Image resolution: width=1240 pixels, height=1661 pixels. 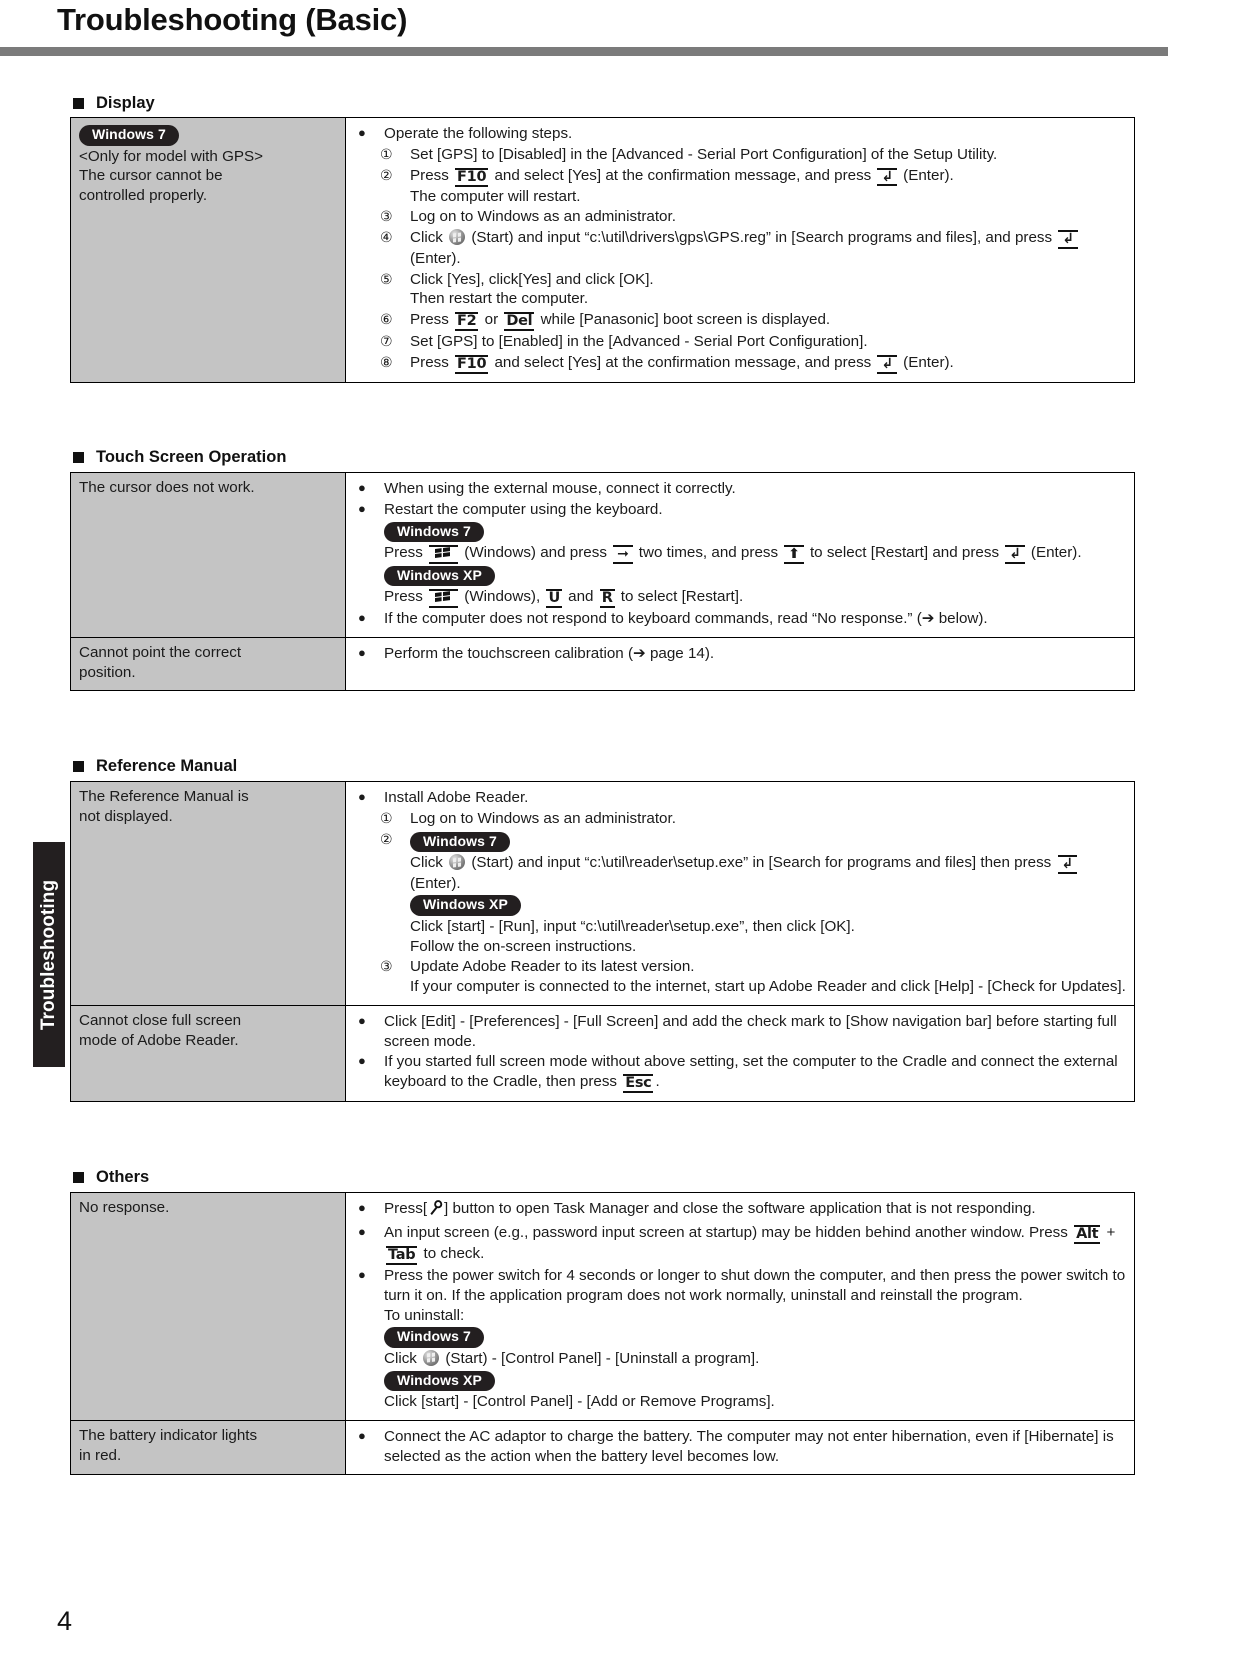 I want to click on section-heading-label: Others, so click(x=123, y=1177).